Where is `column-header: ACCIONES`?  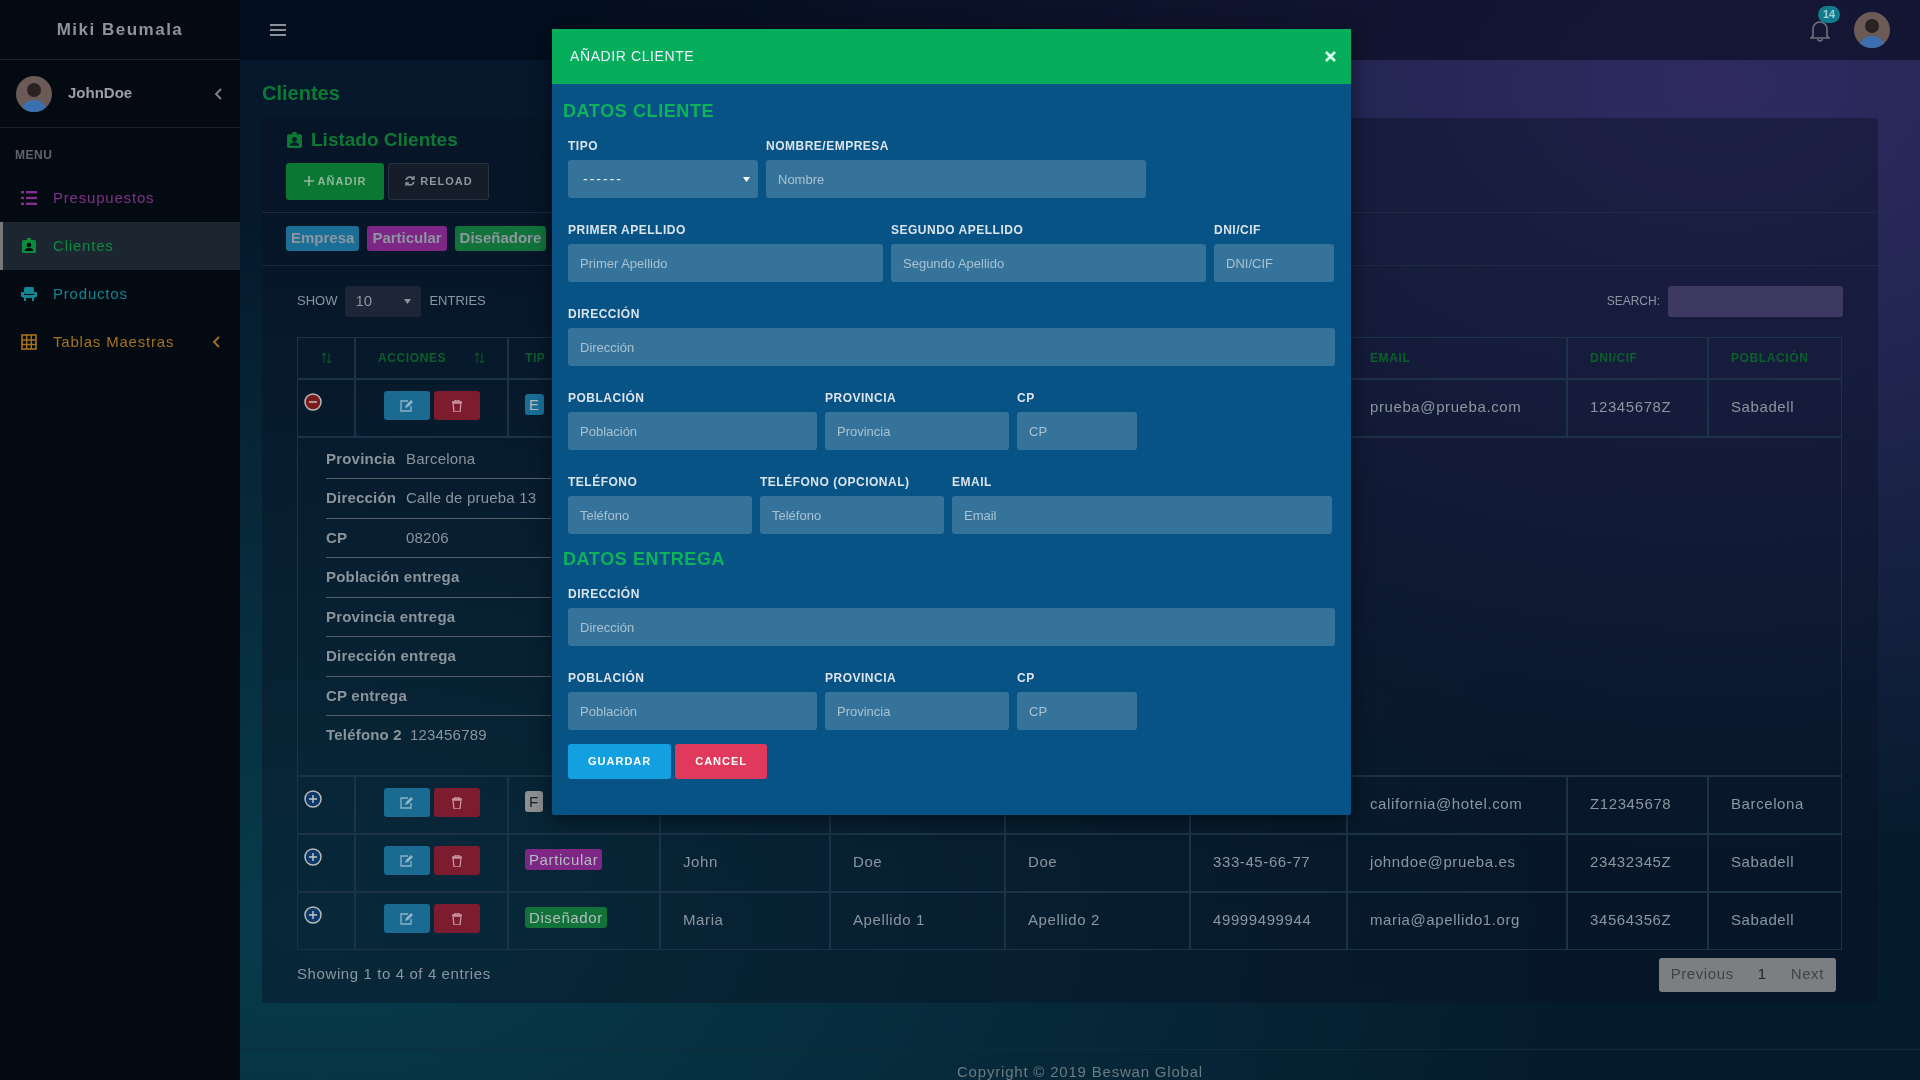
column-header: ACCIONES is located at coordinates (412, 357).